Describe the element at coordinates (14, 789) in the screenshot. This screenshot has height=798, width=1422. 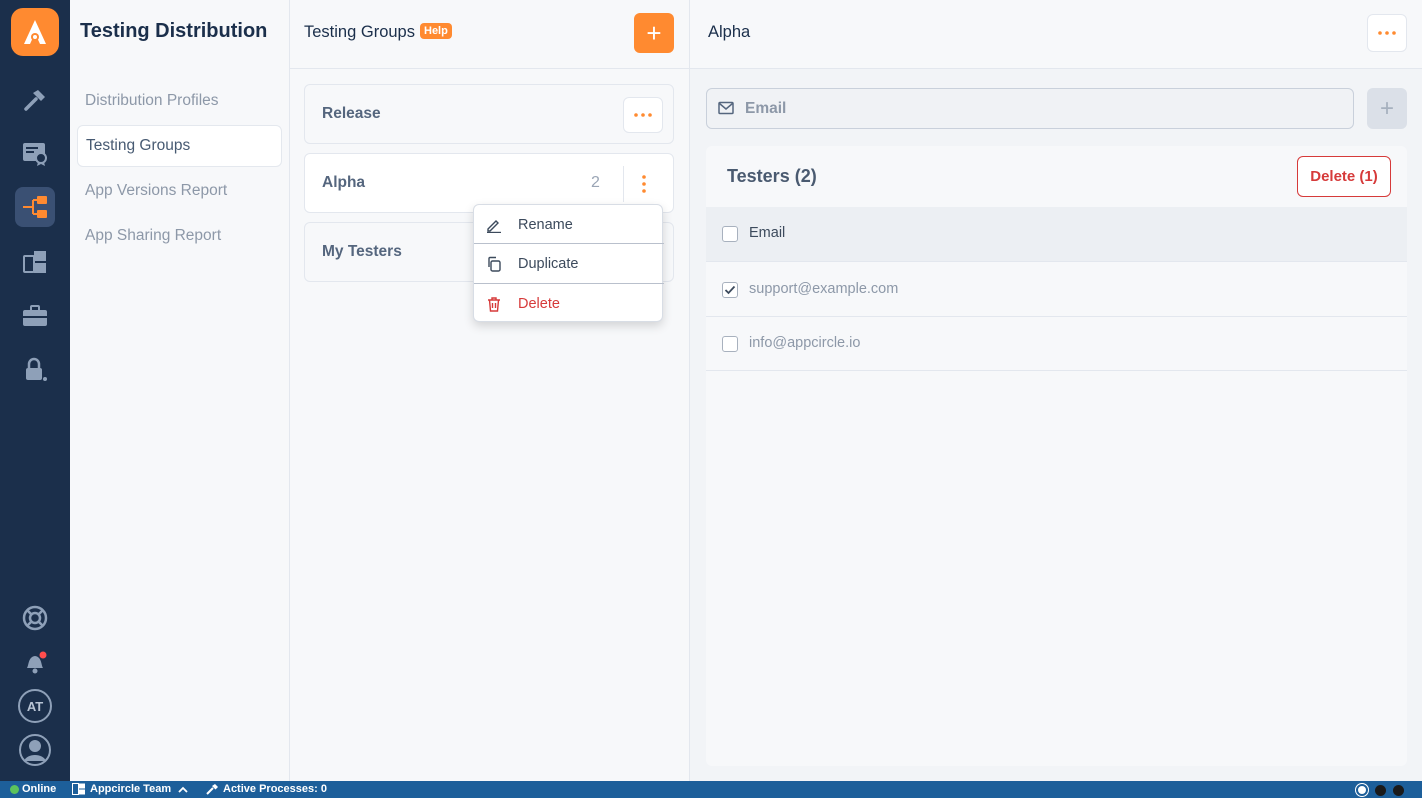
I see `online-dot-icon` at that location.